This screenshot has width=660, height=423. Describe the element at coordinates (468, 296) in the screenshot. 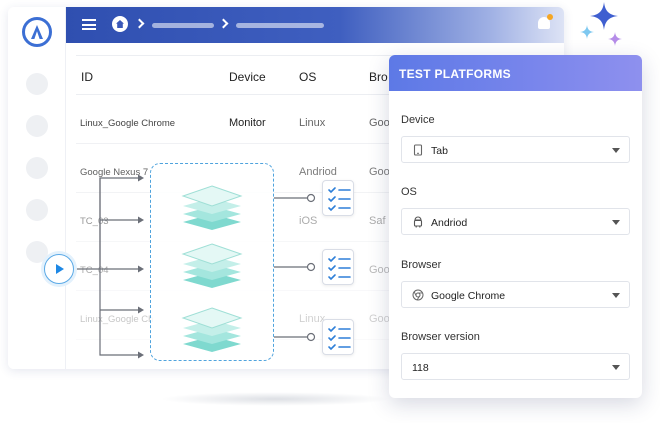

I see `browser-value: Google Chrome` at that location.